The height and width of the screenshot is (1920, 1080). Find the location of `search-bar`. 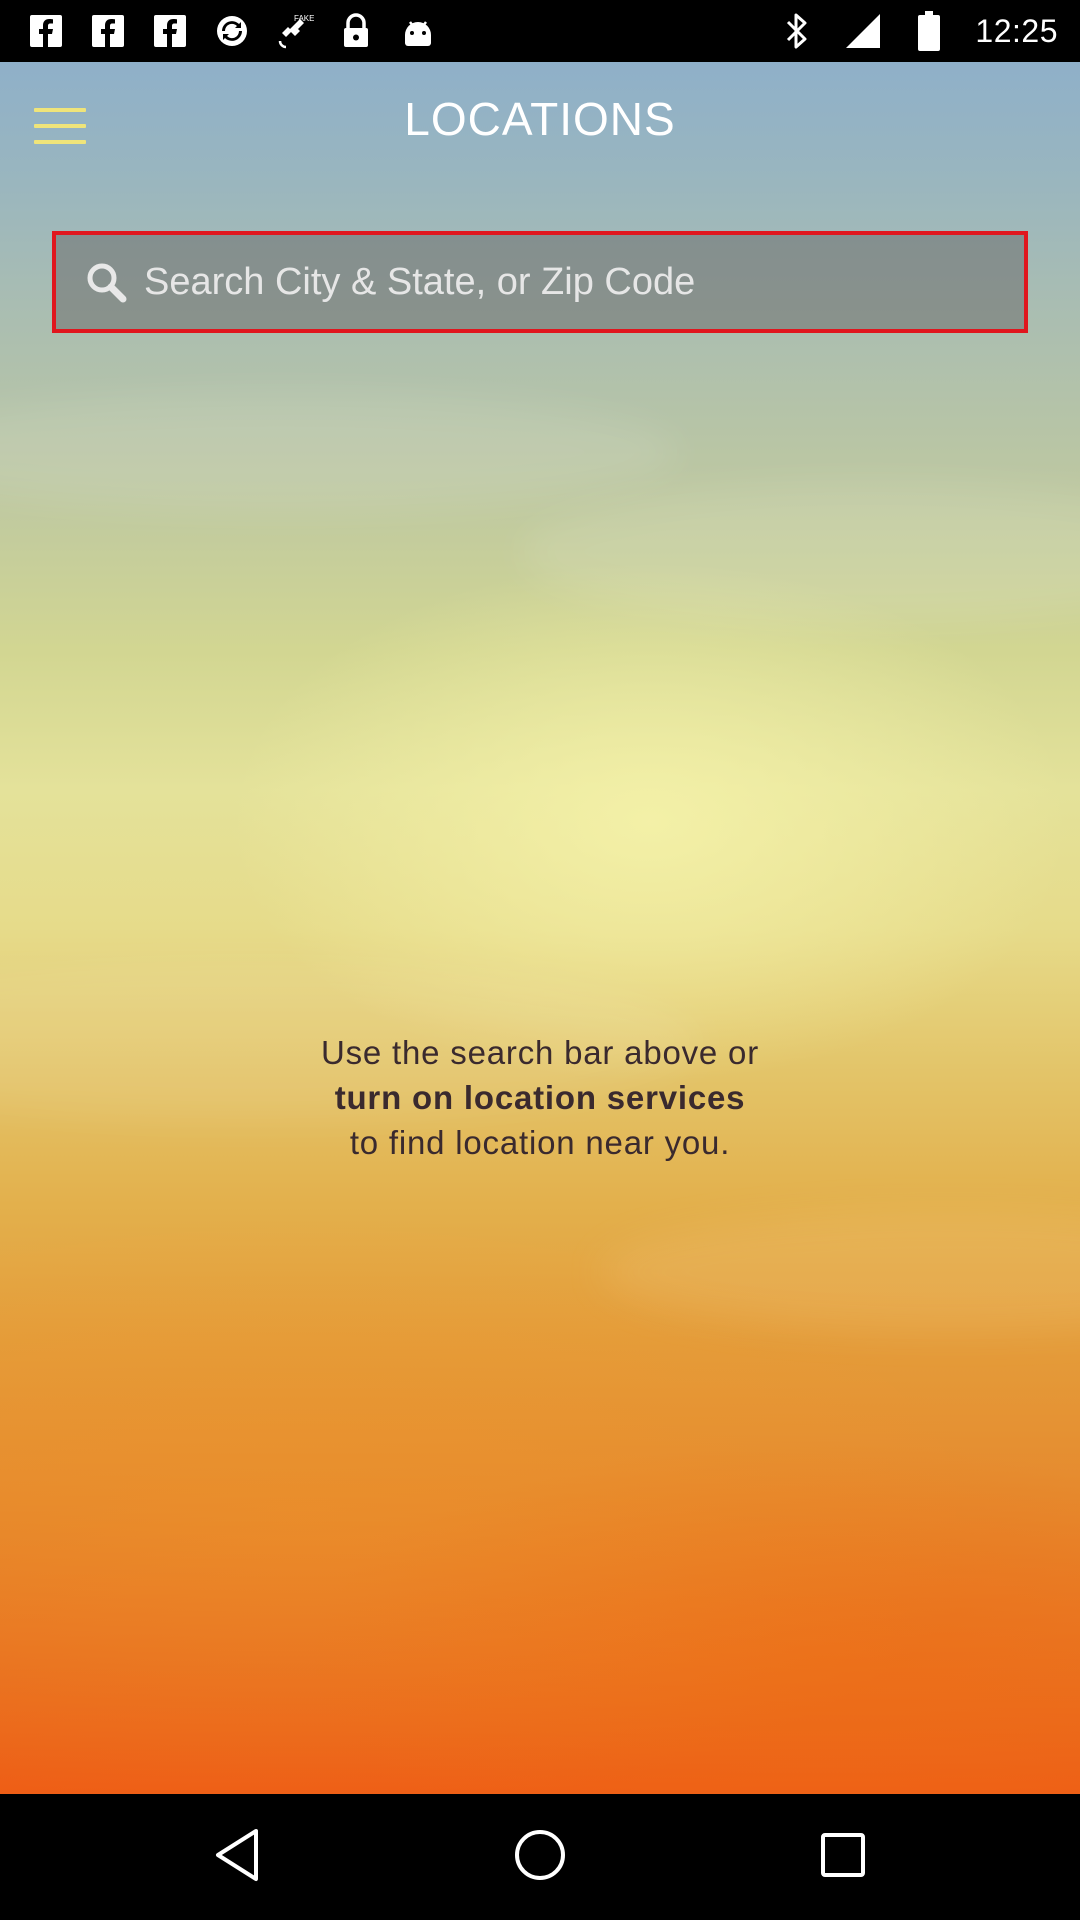

search-bar is located at coordinates (540, 282).